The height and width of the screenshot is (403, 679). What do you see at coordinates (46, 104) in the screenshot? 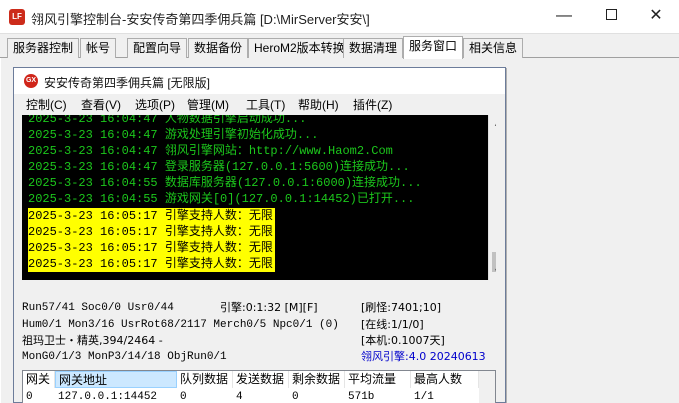
I see `menu-control: 控制(C)` at bounding box center [46, 104].